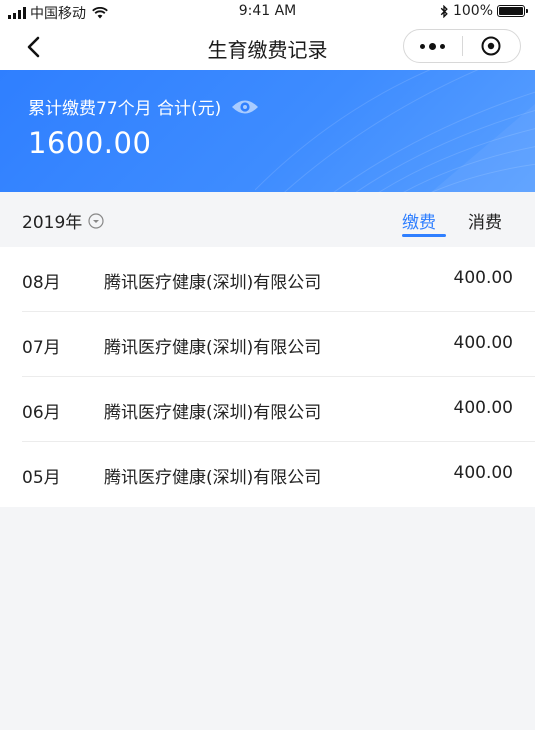 This screenshot has height=730, width=535. Describe the element at coordinates (267, 11) in the screenshot. I see `status-bar: 中国移动 9:41 AM 100%` at that location.